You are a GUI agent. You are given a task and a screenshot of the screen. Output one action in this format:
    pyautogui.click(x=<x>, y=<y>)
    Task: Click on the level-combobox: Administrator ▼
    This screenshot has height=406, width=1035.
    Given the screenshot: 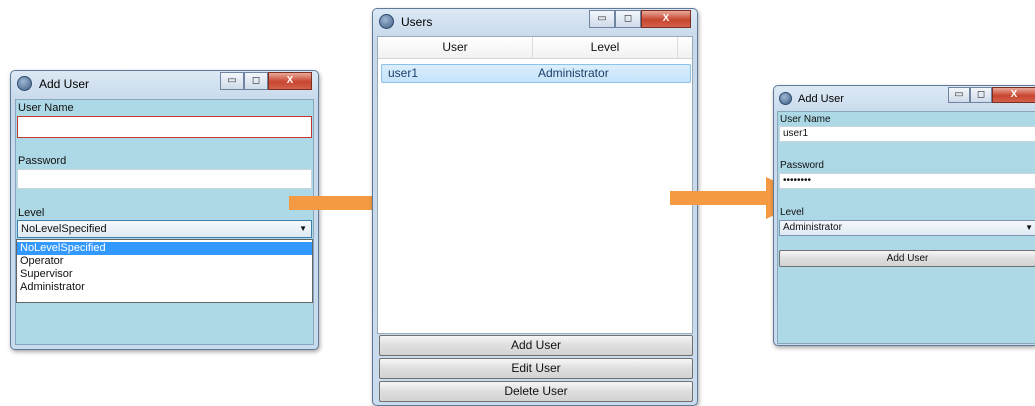 What is the action you would take?
    pyautogui.click(x=907, y=228)
    